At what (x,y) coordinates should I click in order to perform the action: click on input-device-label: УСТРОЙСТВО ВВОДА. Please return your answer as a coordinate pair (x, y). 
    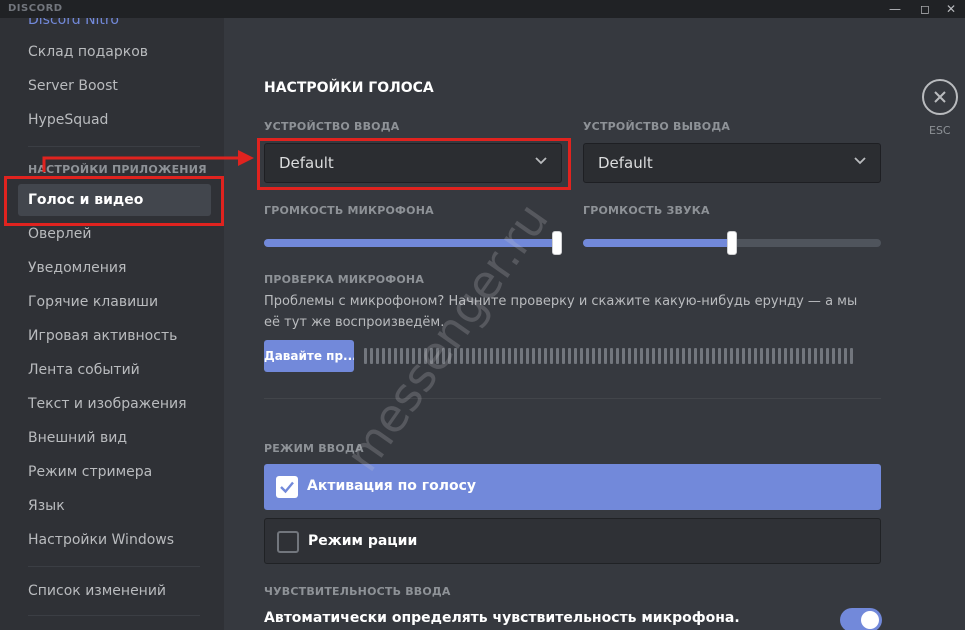
    Looking at the image, I should click on (332, 126).